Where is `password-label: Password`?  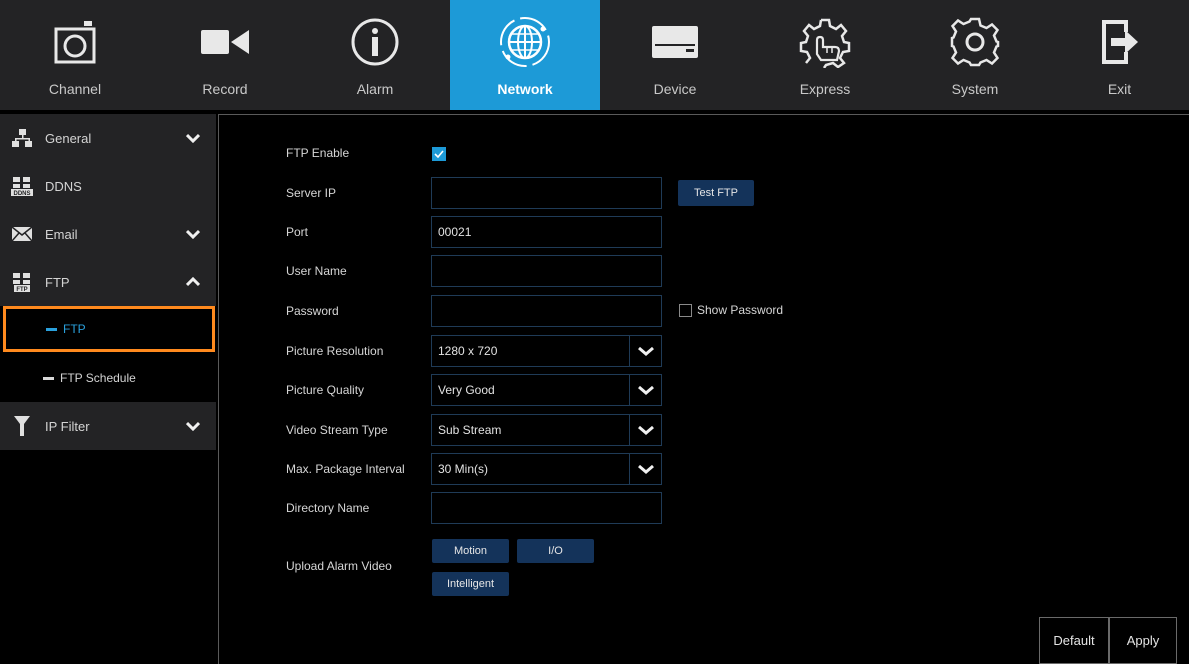
password-label: Password is located at coordinates (312, 311).